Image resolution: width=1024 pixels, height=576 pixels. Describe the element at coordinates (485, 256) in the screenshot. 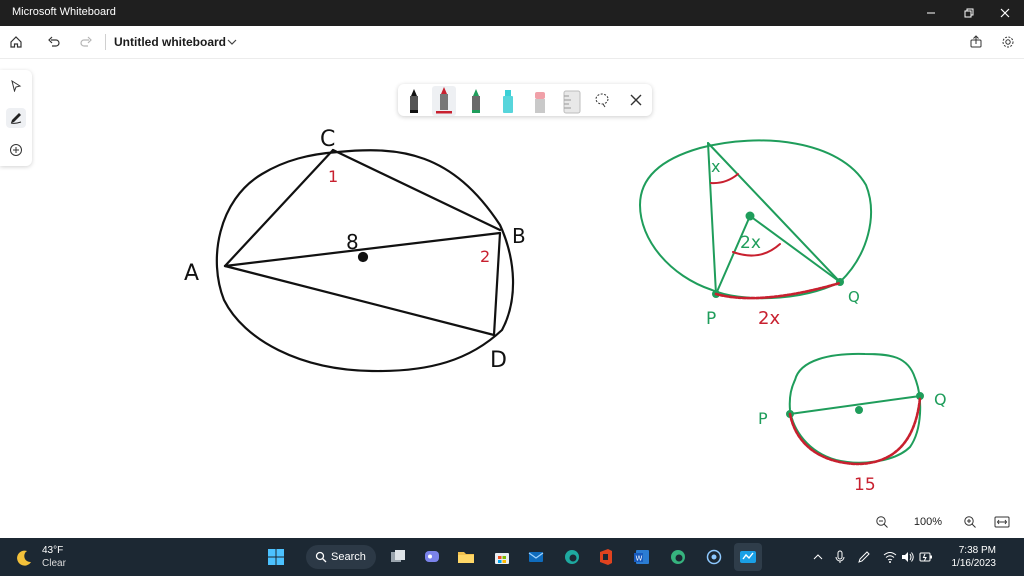

I see `label-angle-2: 2` at that location.